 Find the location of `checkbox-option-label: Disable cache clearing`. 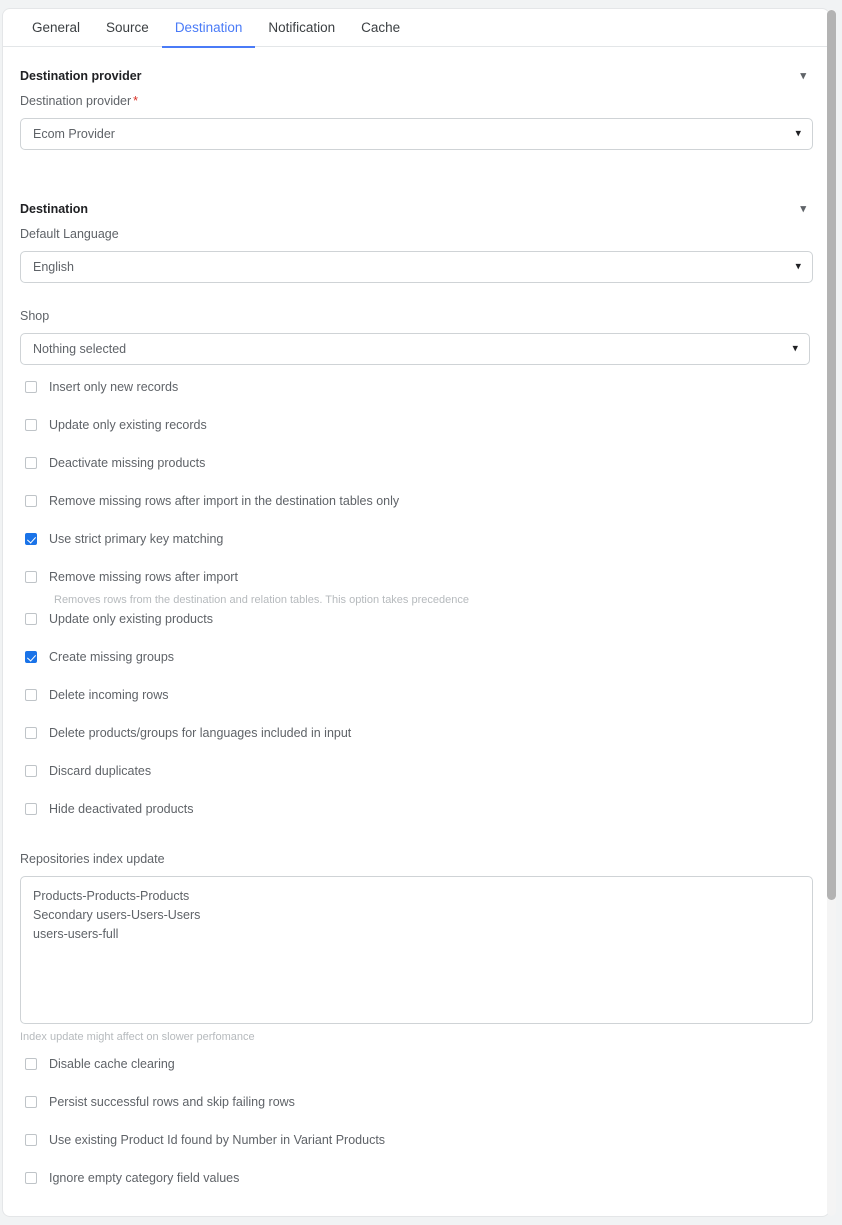

checkbox-option-label: Disable cache clearing is located at coordinates (112, 1064).